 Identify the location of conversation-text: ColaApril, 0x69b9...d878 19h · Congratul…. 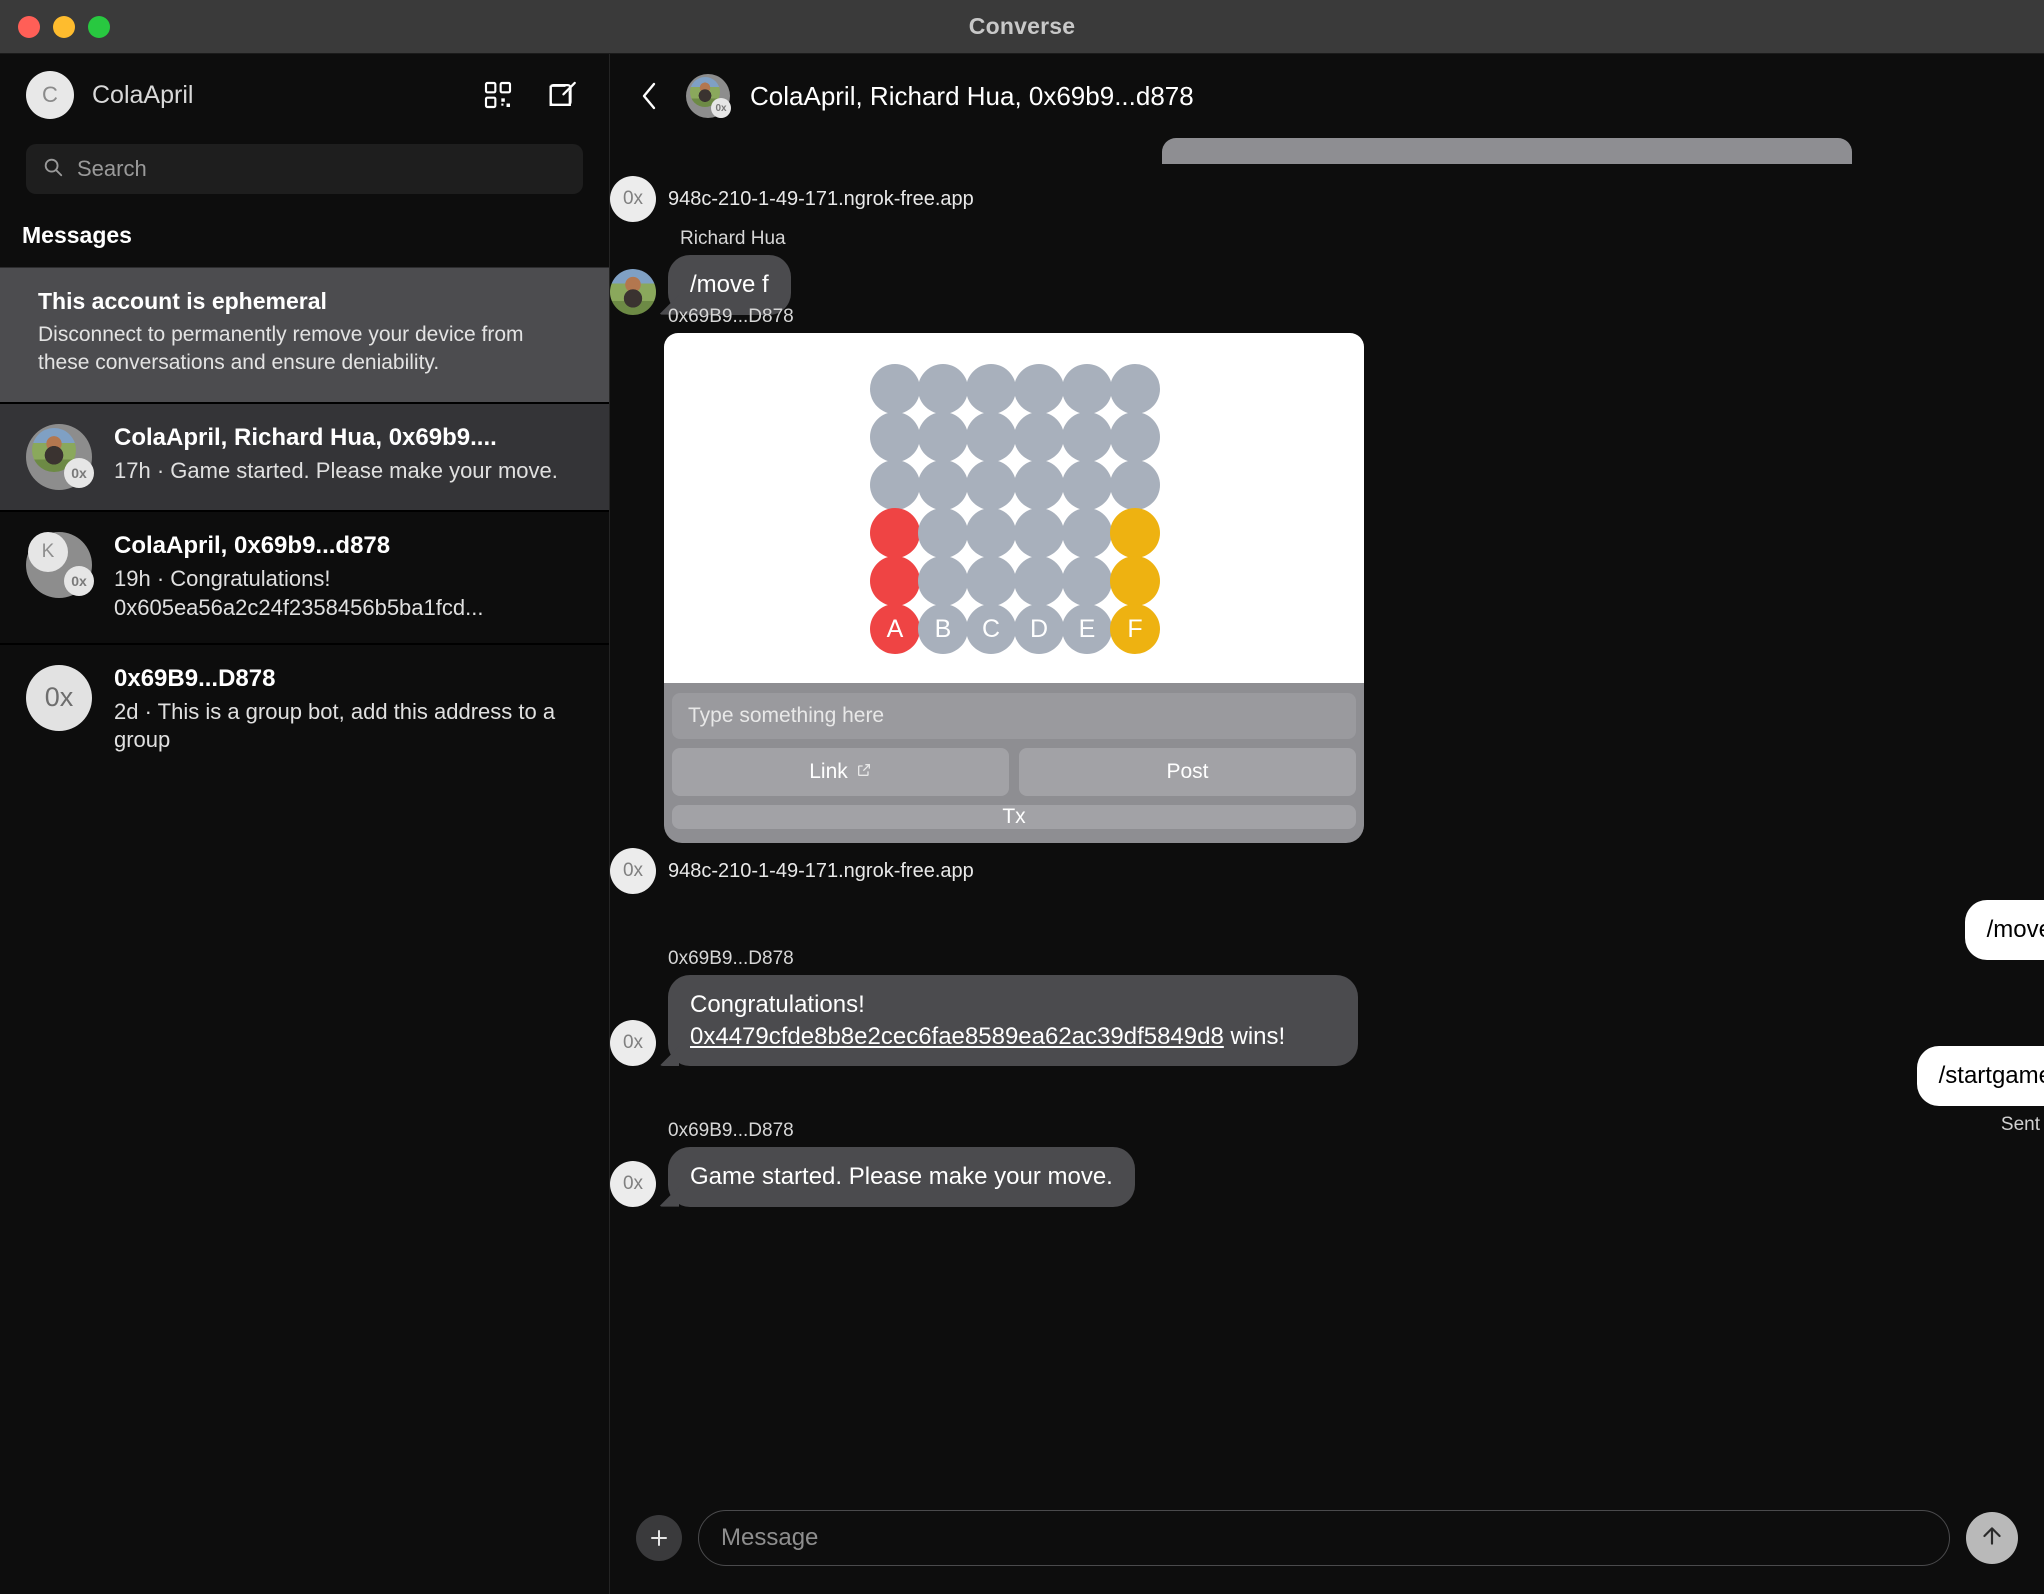
(346, 577).